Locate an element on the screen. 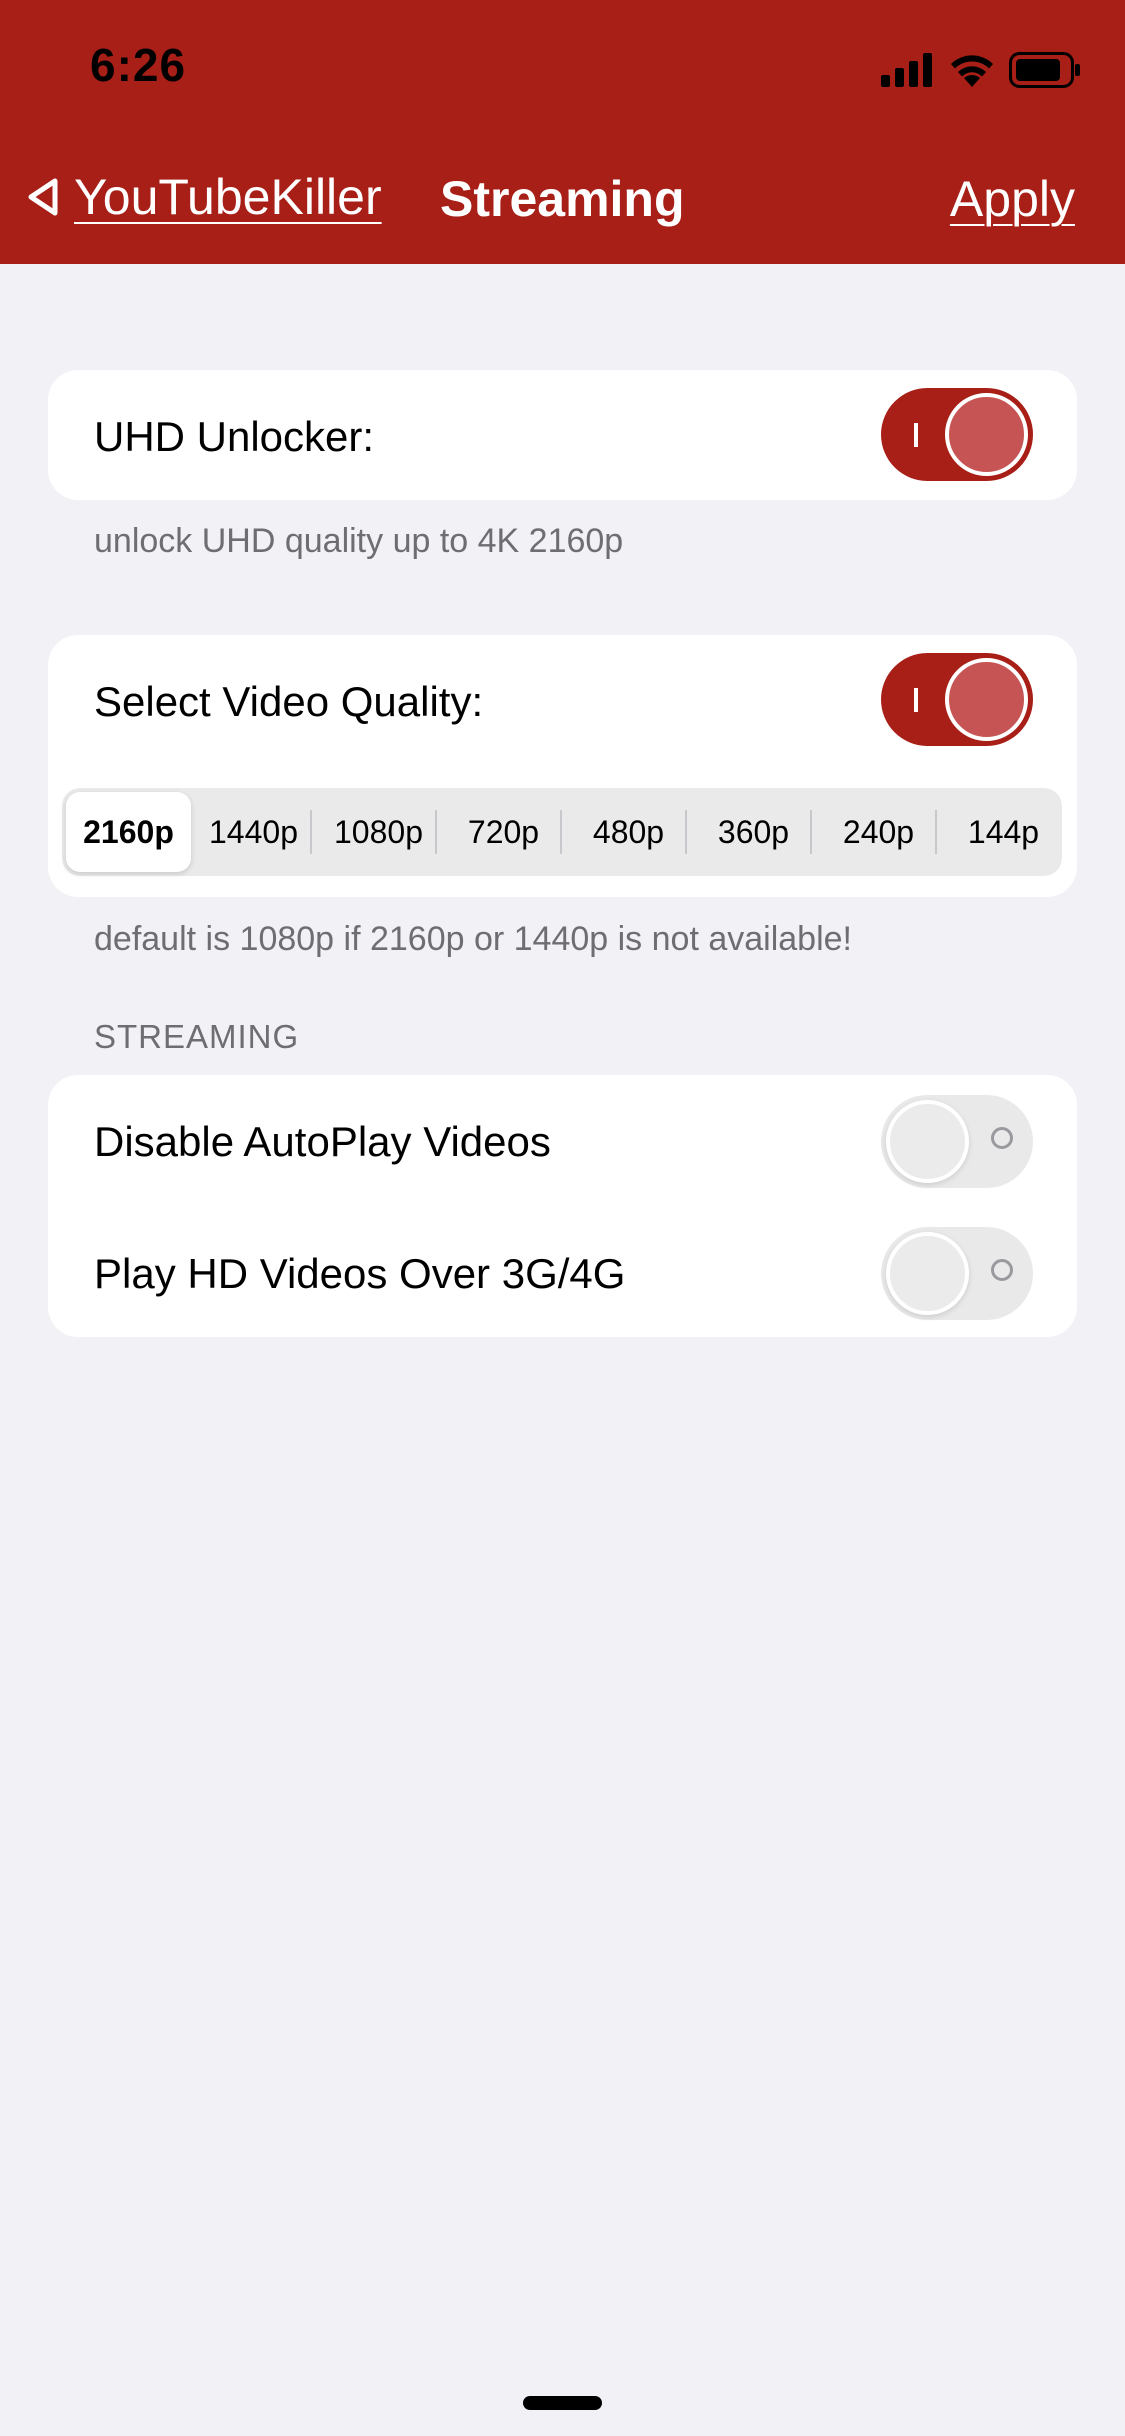 The width and height of the screenshot is (1125, 2436). battery-icon is located at coordinates (1044, 70).